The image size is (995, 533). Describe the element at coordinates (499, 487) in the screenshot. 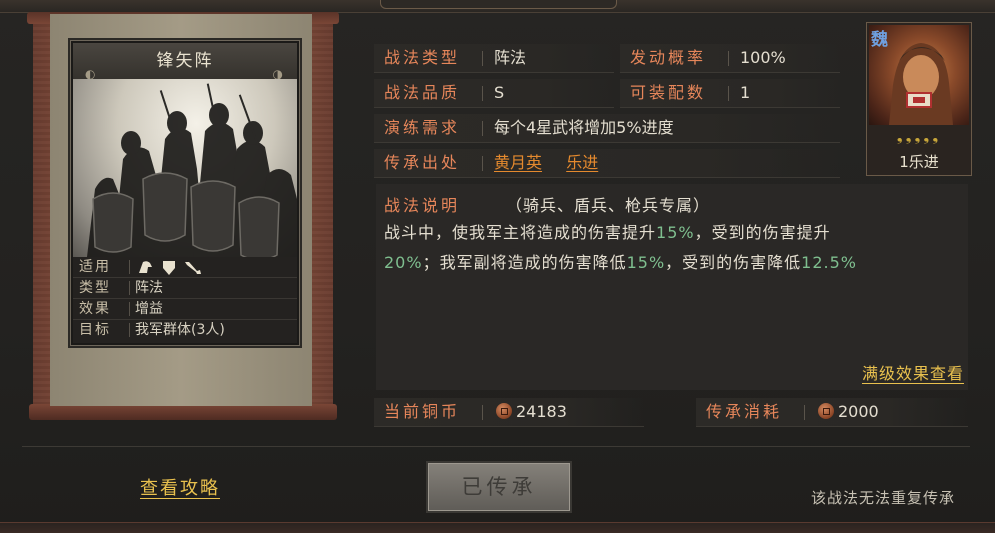

I see `inherited-button: 已传承` at that location.